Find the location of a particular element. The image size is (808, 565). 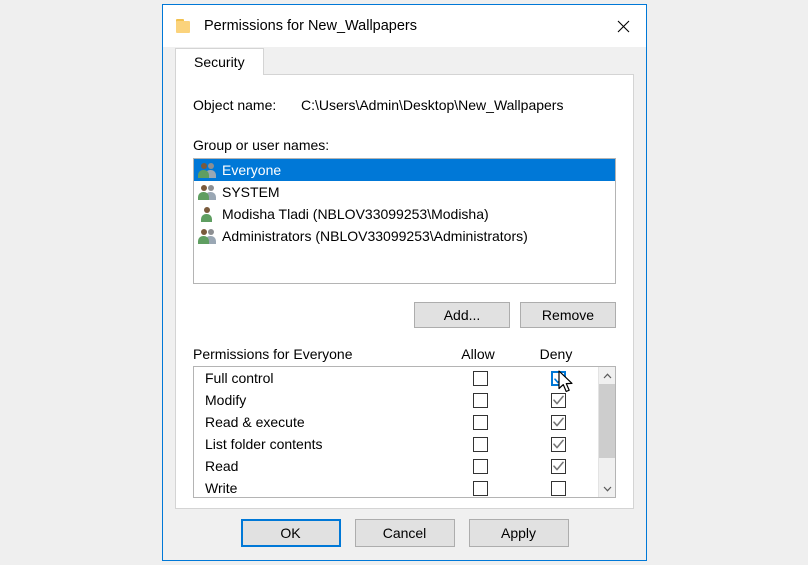

permission-name: List folder contents is located at coordinates (264, 444).